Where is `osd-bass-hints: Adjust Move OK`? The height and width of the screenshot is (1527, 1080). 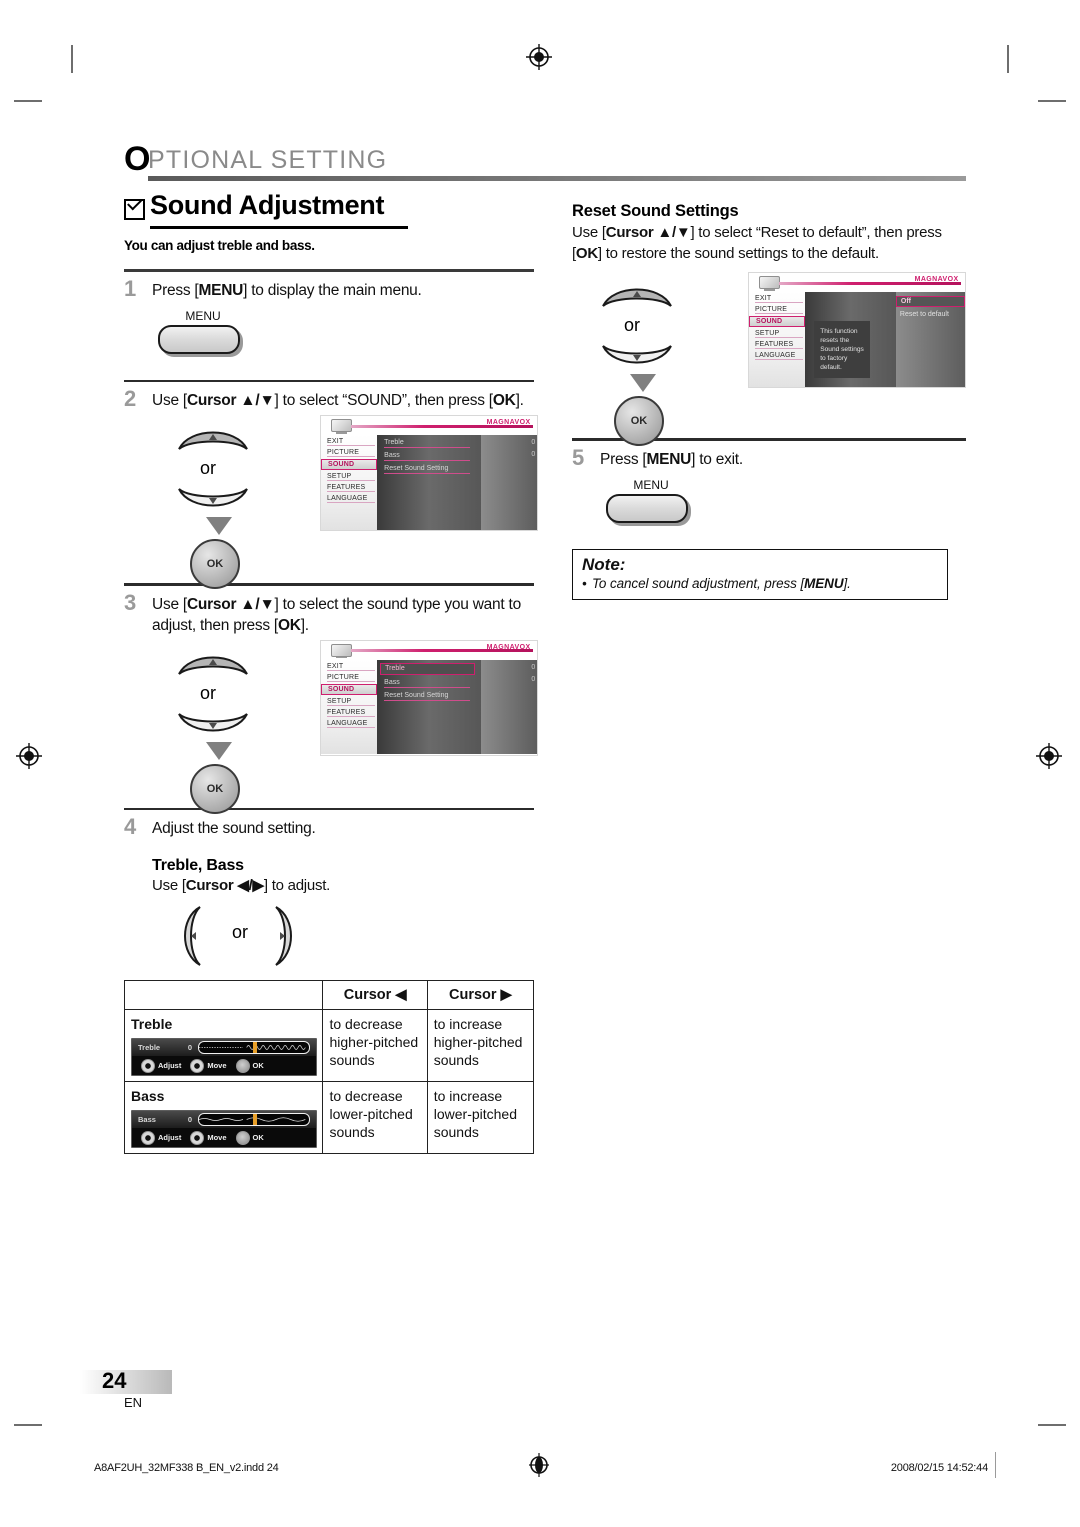 osd-bass-hints: Adjust Move OK is located at coordinates (224, 1137).